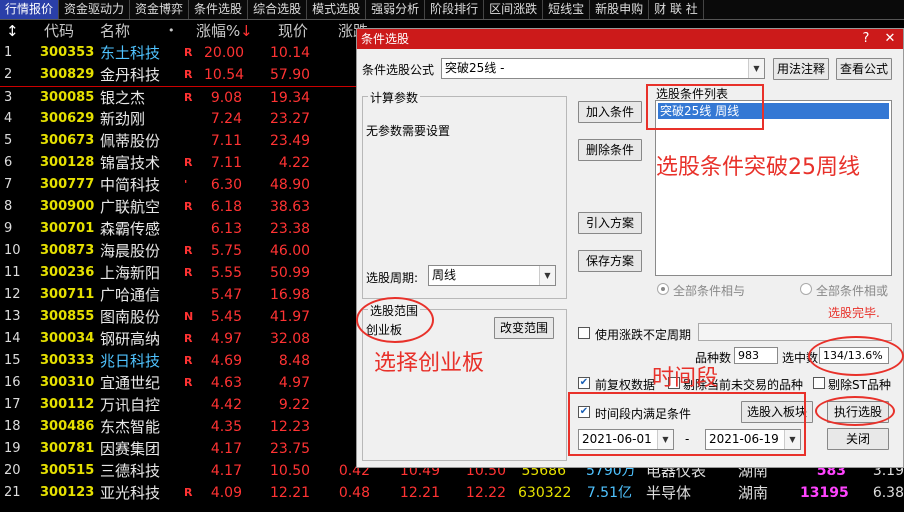 This screenshot has height=512, width=904. I want to click on stock-name: 三德科技, so click(130, 471).